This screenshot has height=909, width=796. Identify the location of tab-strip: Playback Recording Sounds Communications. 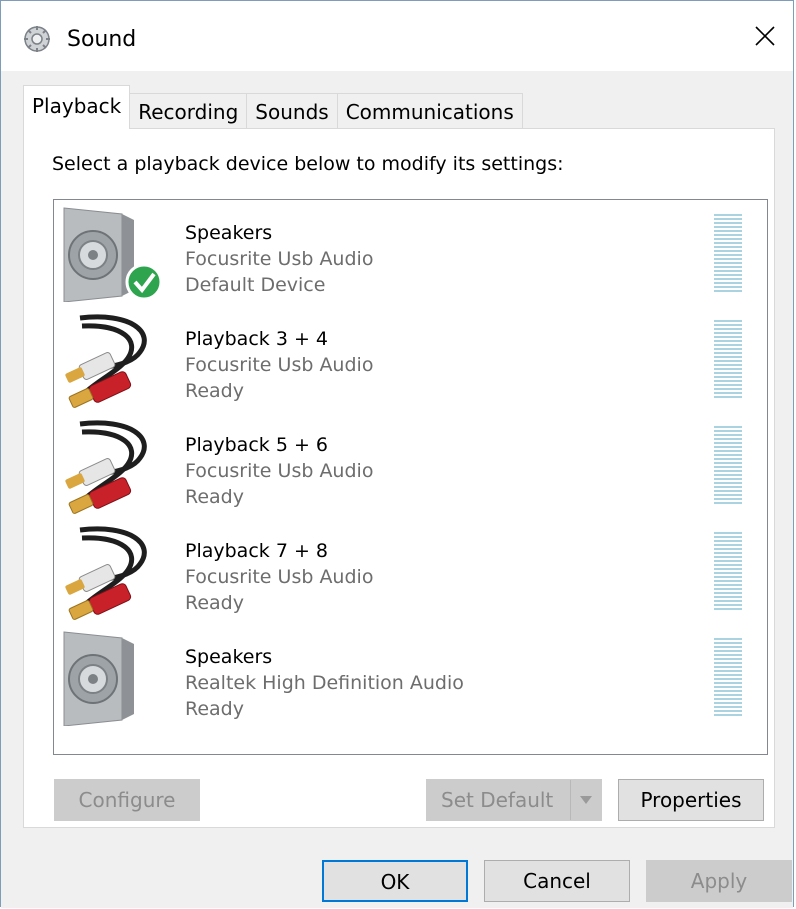
(273, 107).